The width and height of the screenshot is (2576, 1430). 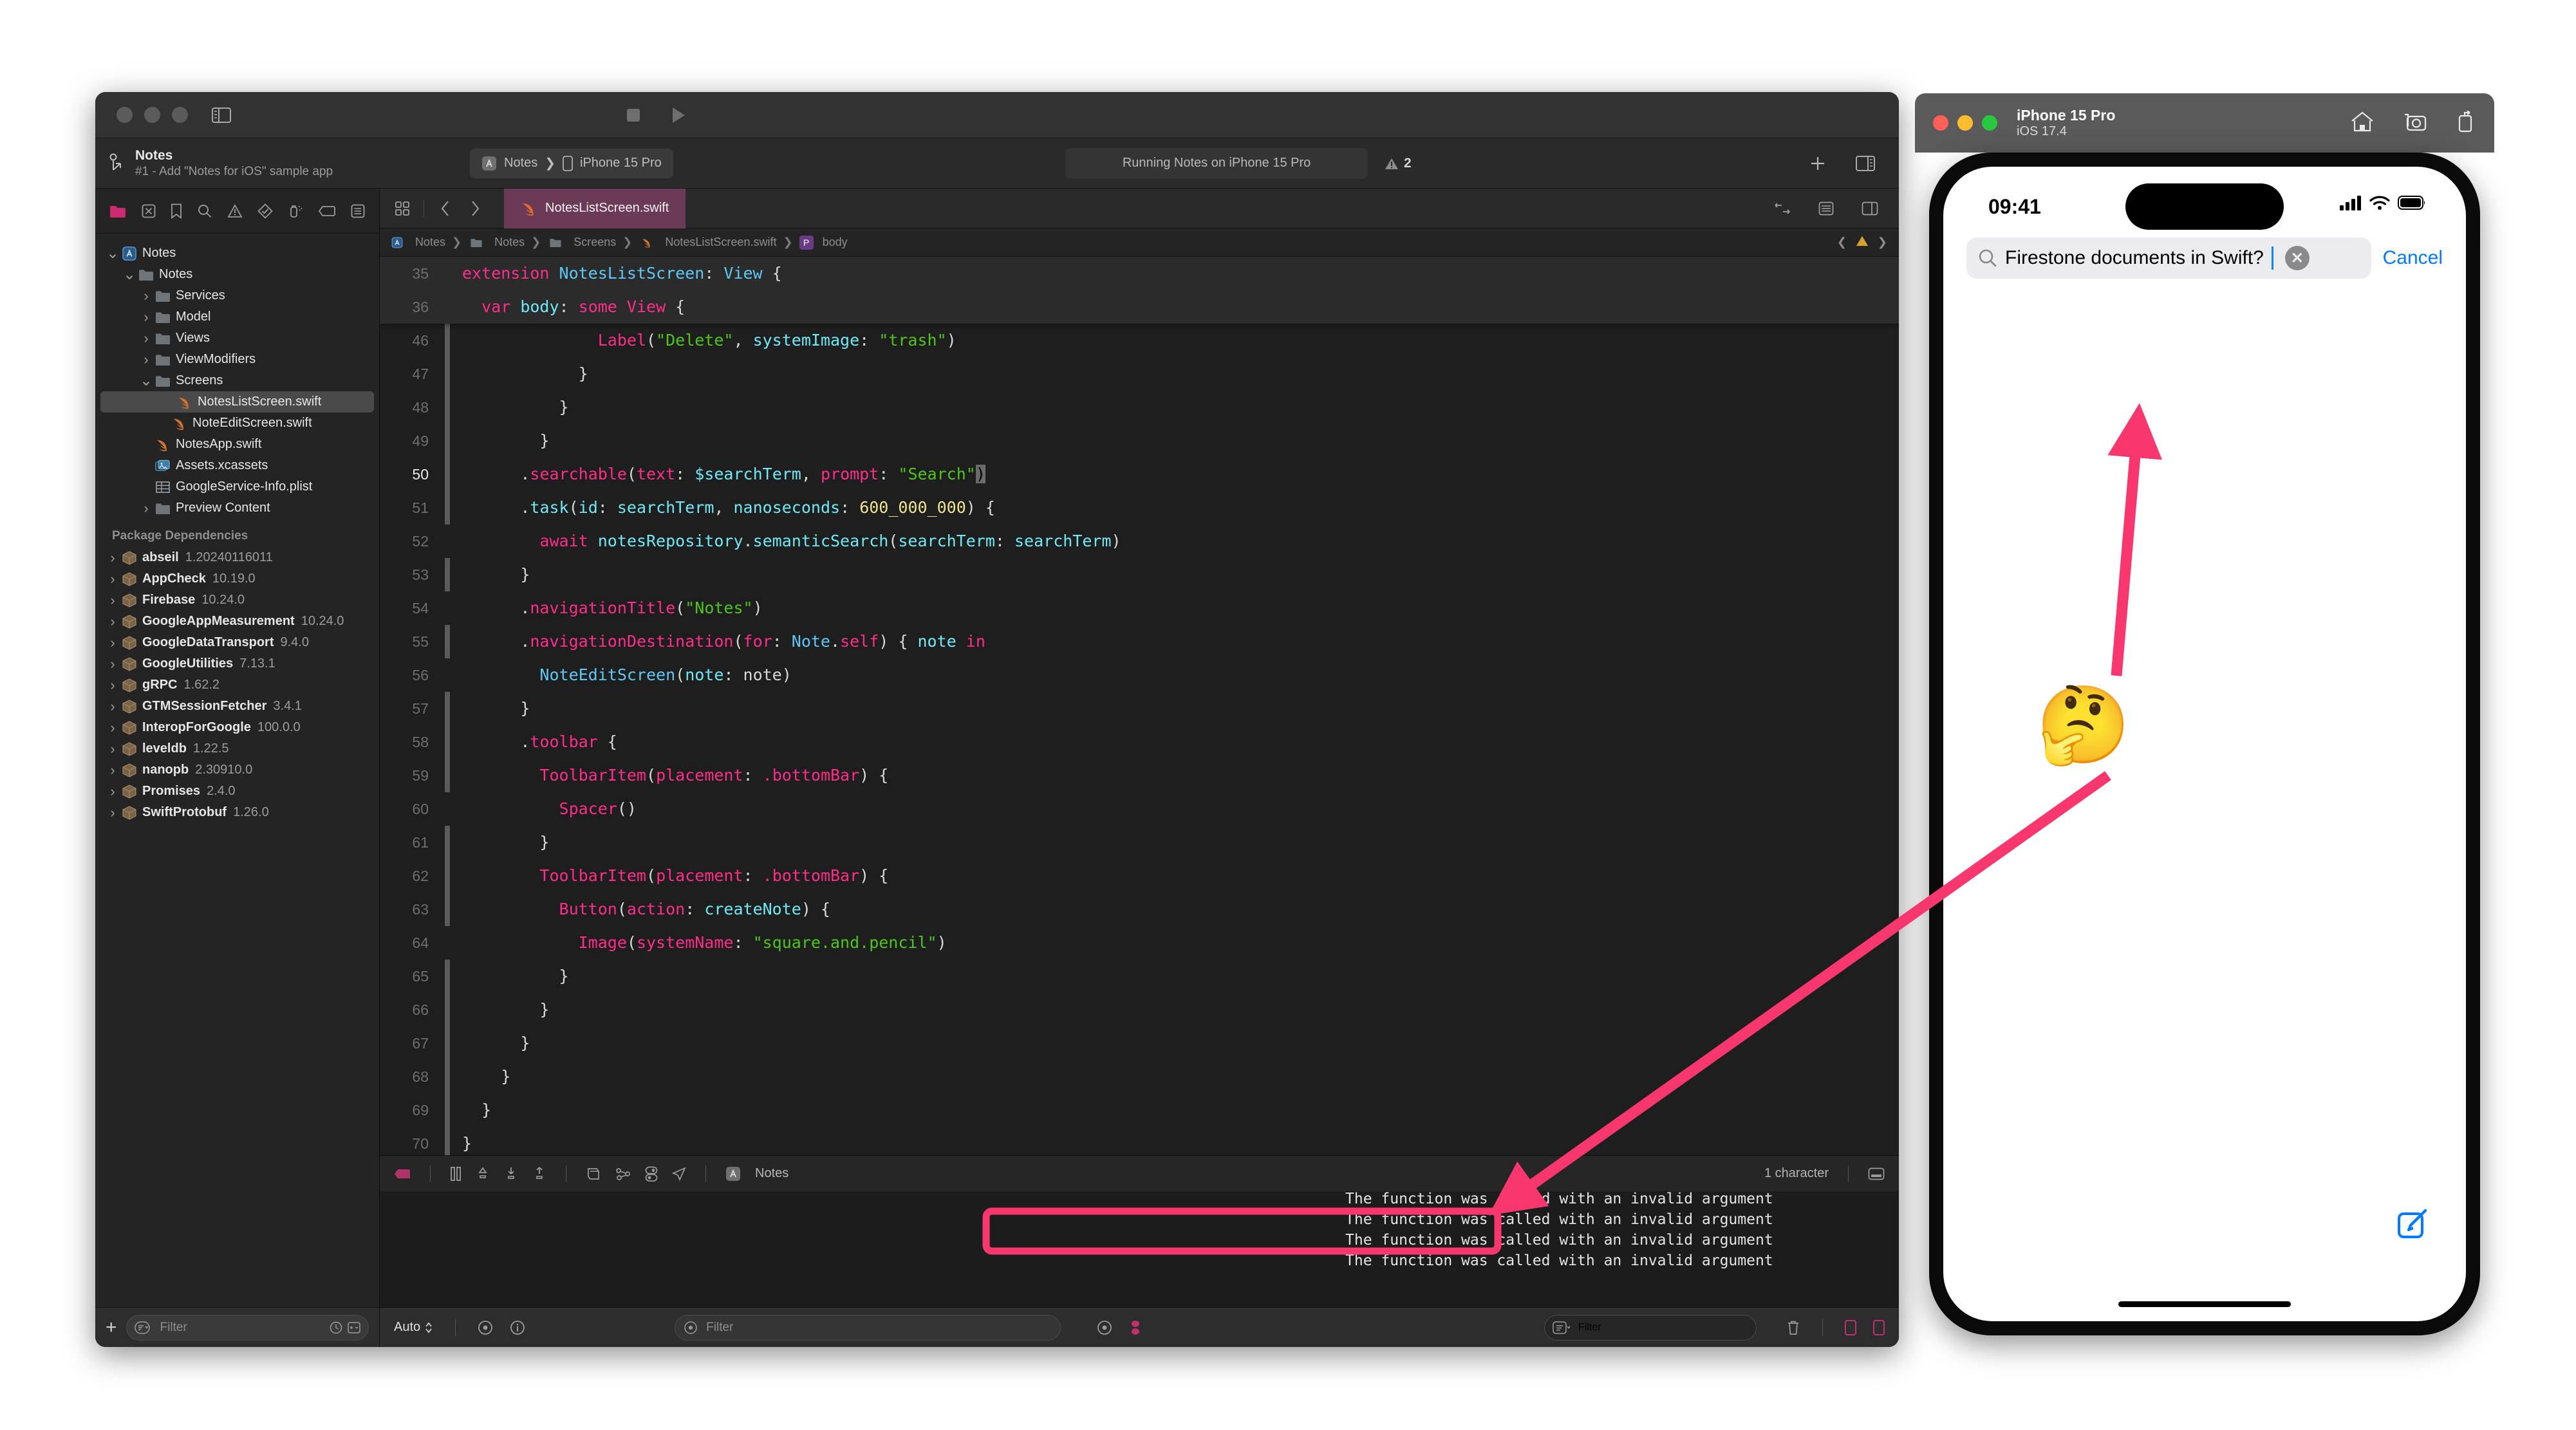 I want to click on navigator-selector-bar, so click(x=237, y=212).